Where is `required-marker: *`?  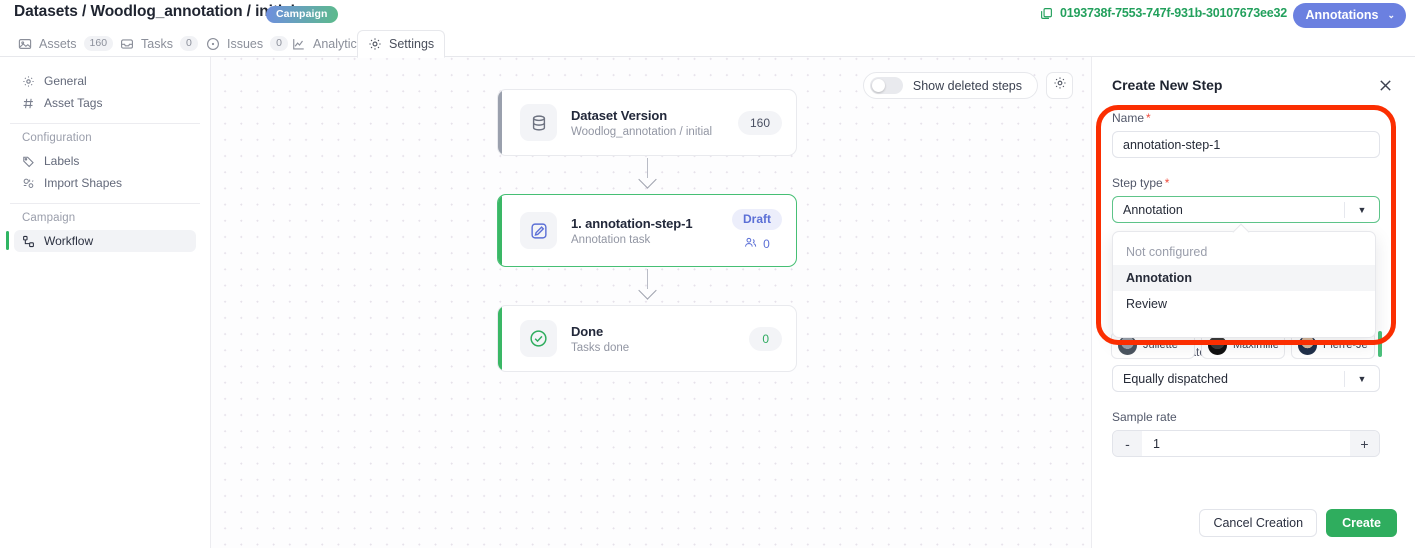 required-marker: * is located at coordinates (1167, 183).